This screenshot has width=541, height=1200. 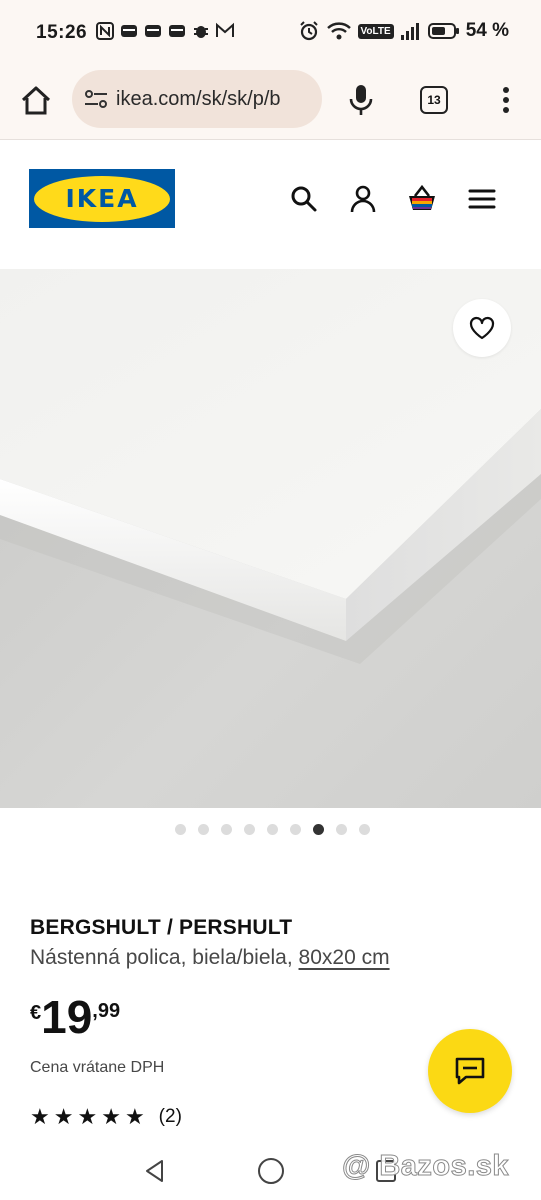 What do you see at coordinates (344, 957) in the screenshot?
I see `product-dimensions-link: 80x20 cm` at bounding box center [344, 957].